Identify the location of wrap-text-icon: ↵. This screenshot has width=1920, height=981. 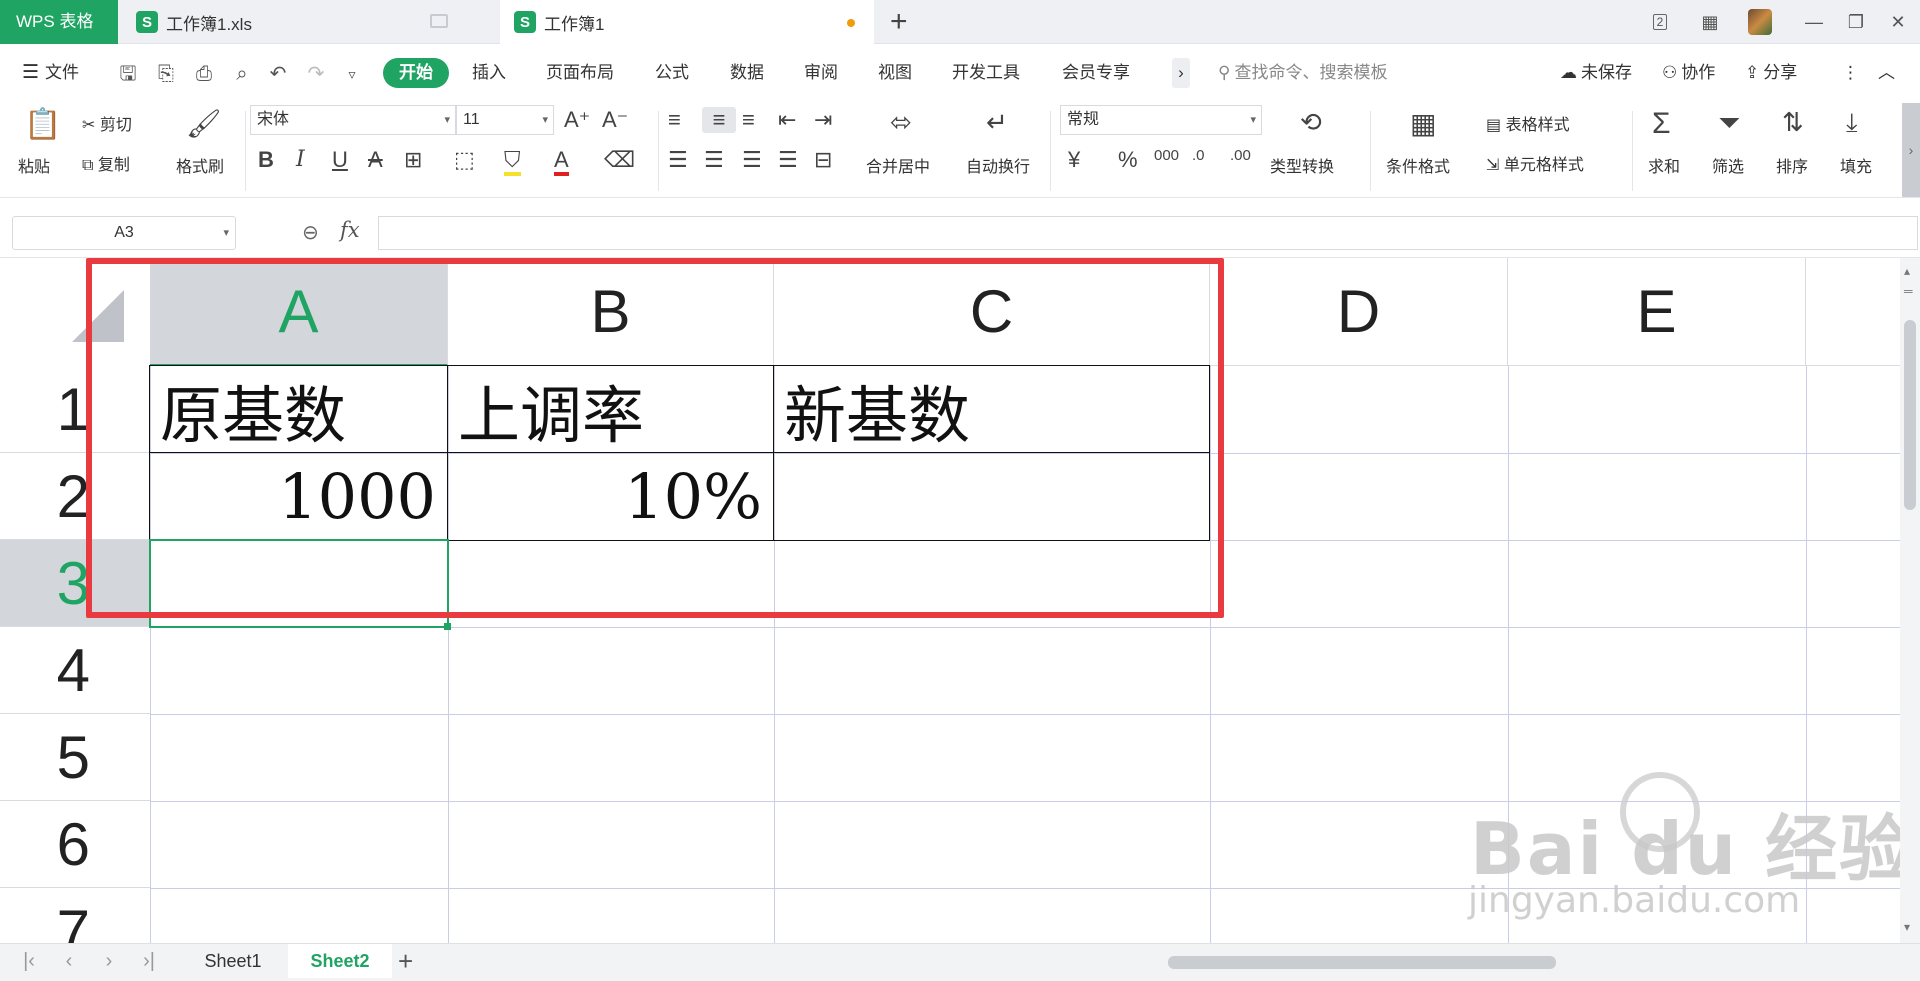
(997, 122).